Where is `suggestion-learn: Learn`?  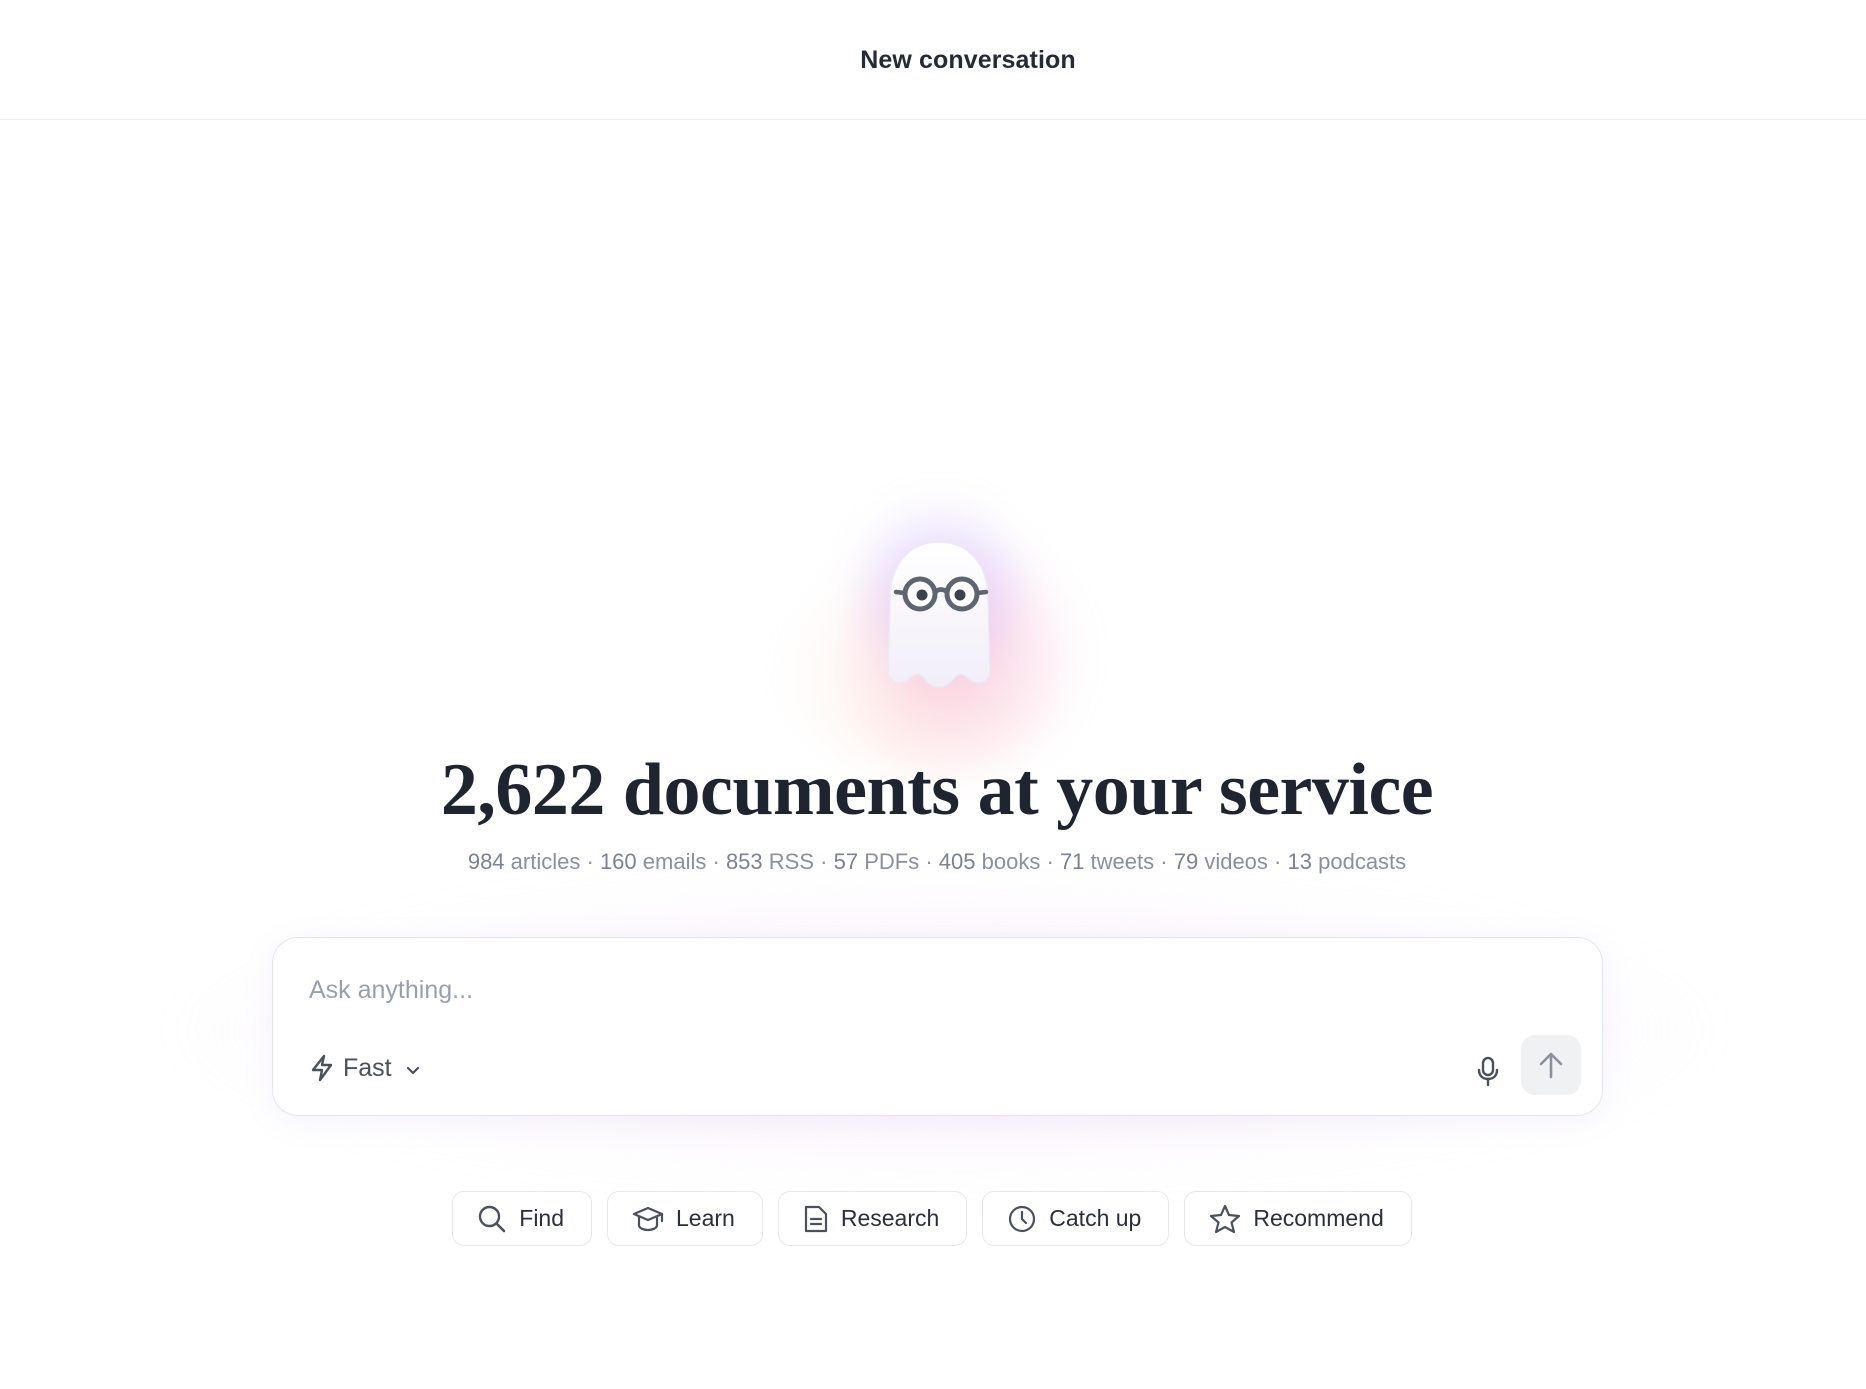
suggestion-learn: Learn is located at coordinates (685, 1218).